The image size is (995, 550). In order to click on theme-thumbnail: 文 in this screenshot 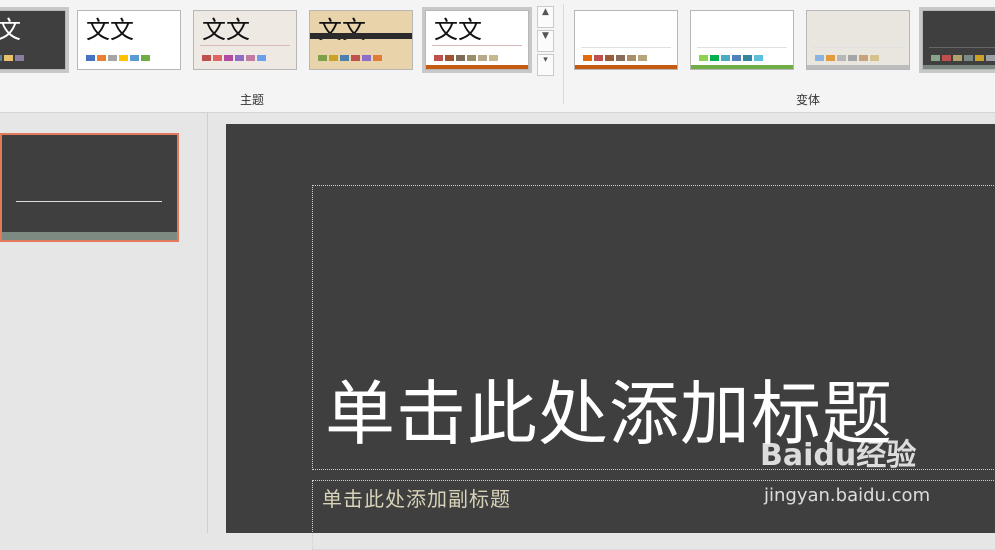, I will do `click(34, 40)`.